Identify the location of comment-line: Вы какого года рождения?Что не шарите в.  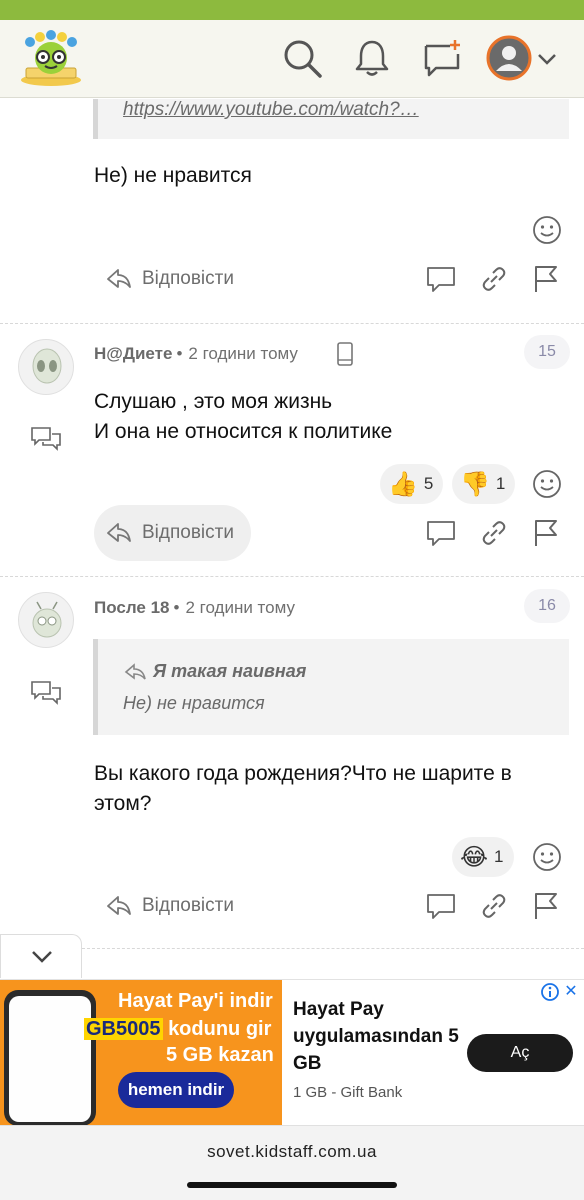
(303, 773).